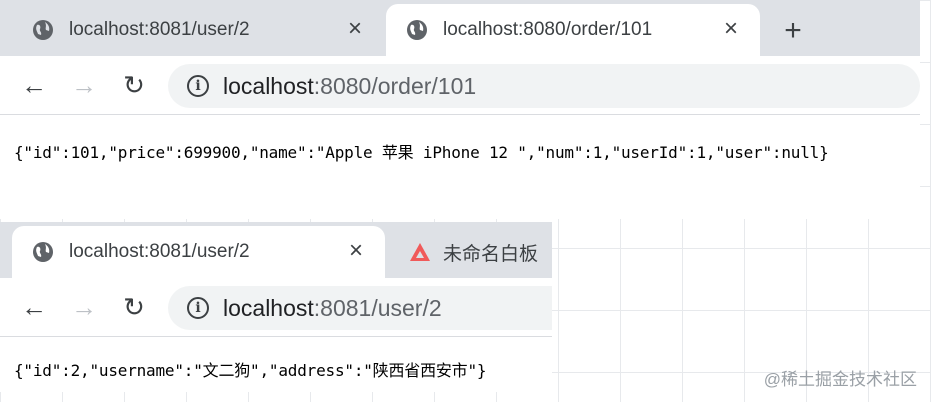  I want to click on tab-strip: localhost:8081/user/2 × 未命名白板, so click(276, 250).